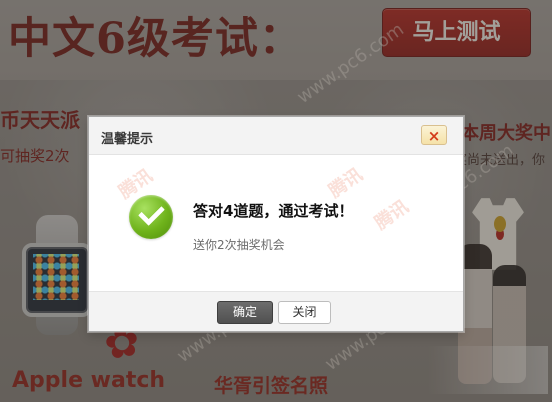 The image size is (552, 402). What do you see at coordinates (346, 183) in the screenshot?
I see `dialog-watermark-2: 腾讯` at bounding box center [346, 183].